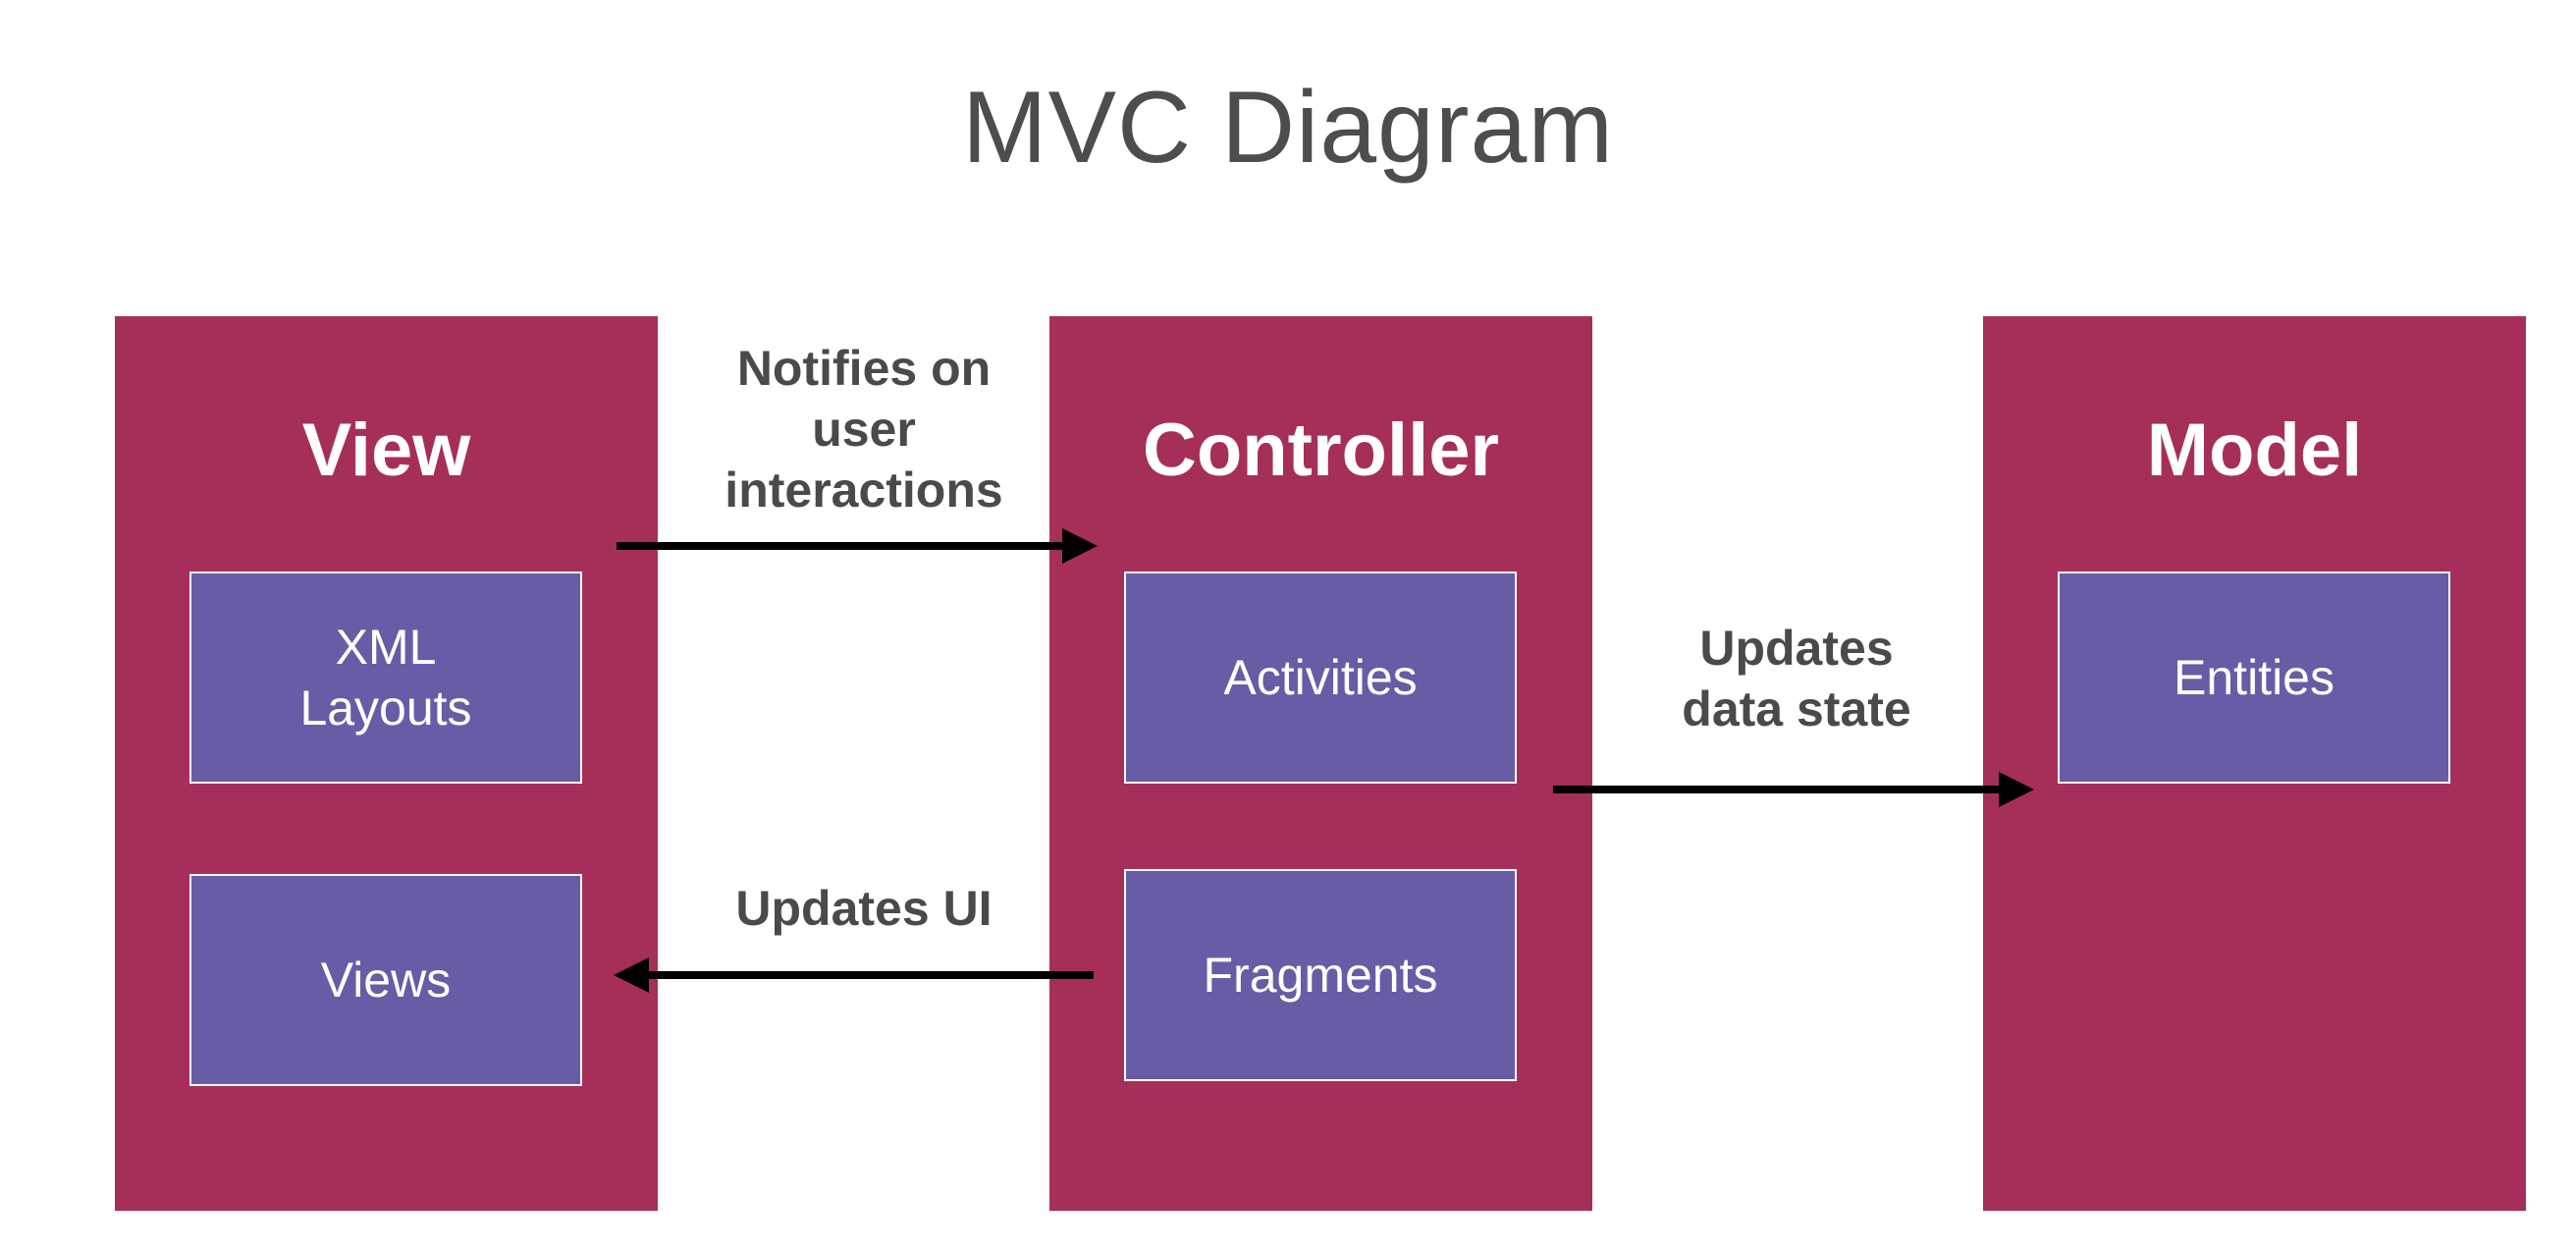 The width and height of the screenshot is (2576, 1253). I want to click on entities-label: Entities, so click(2254, 677).